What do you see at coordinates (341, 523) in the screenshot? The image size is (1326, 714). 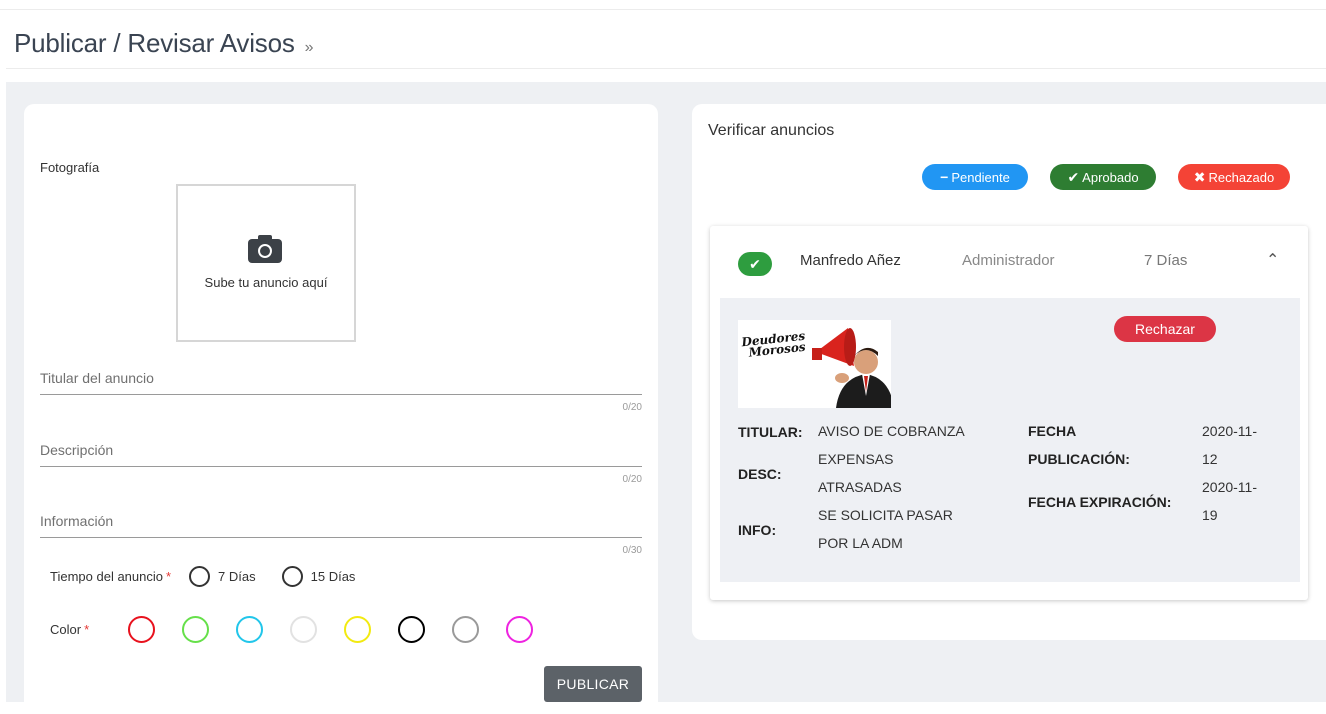 I see `information-input: Información` at bounding box center [341, 523].